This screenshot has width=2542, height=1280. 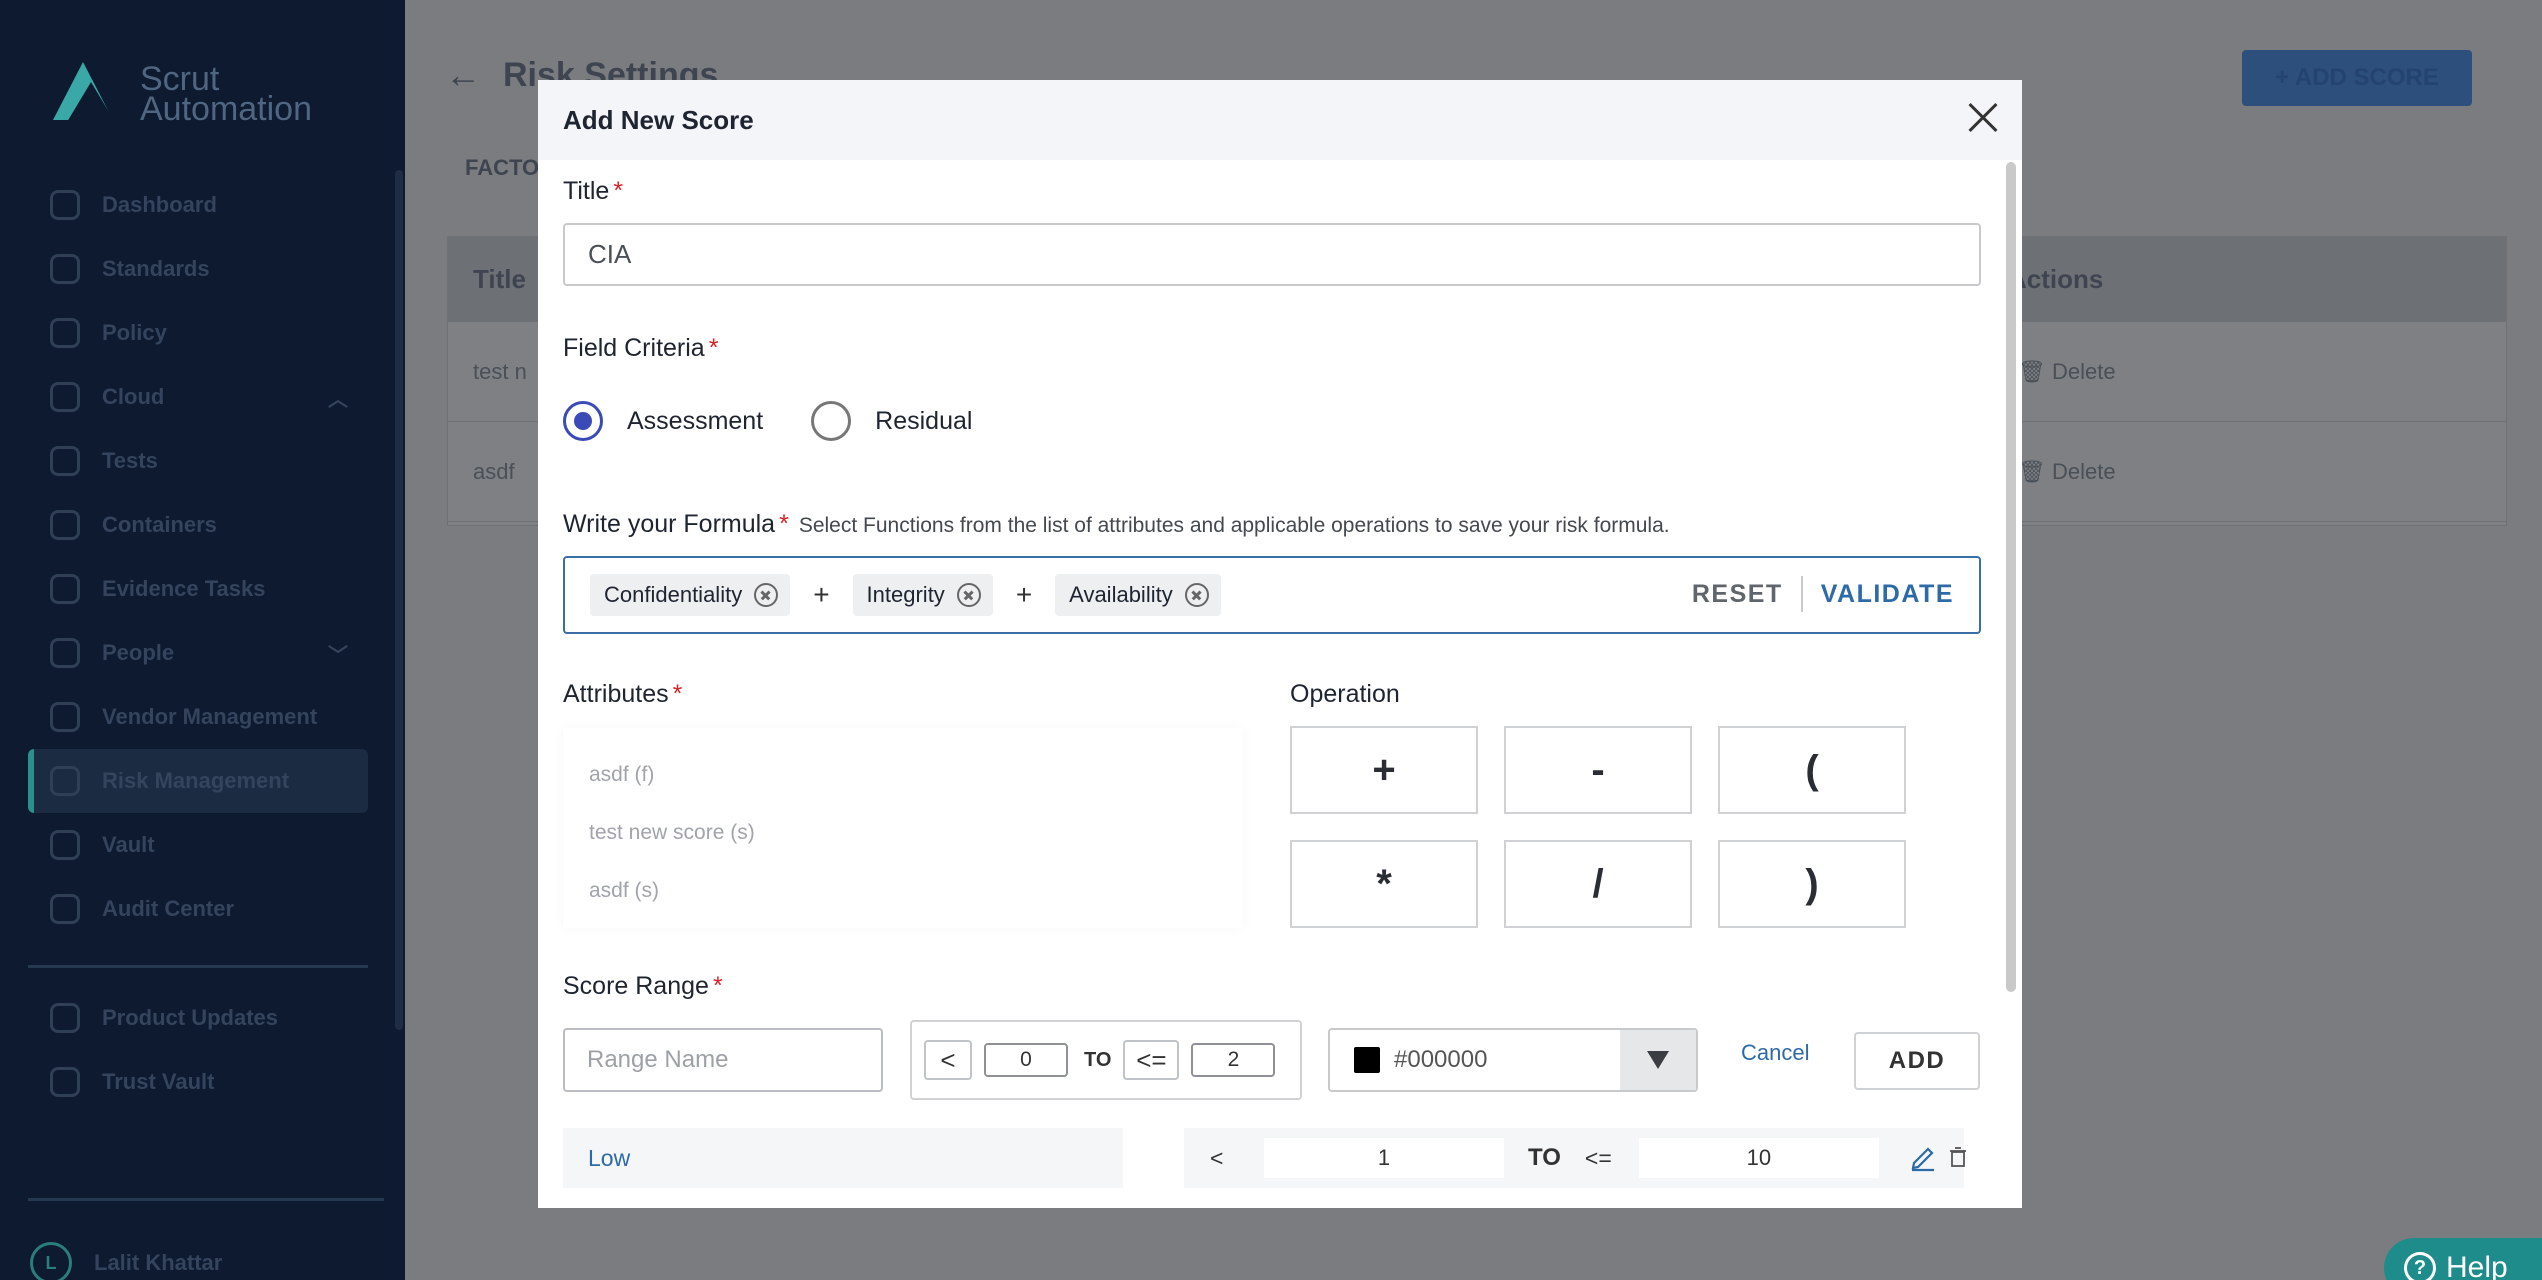 I want to click on op-open-paren-button: (, so click(x=1812, y=770).